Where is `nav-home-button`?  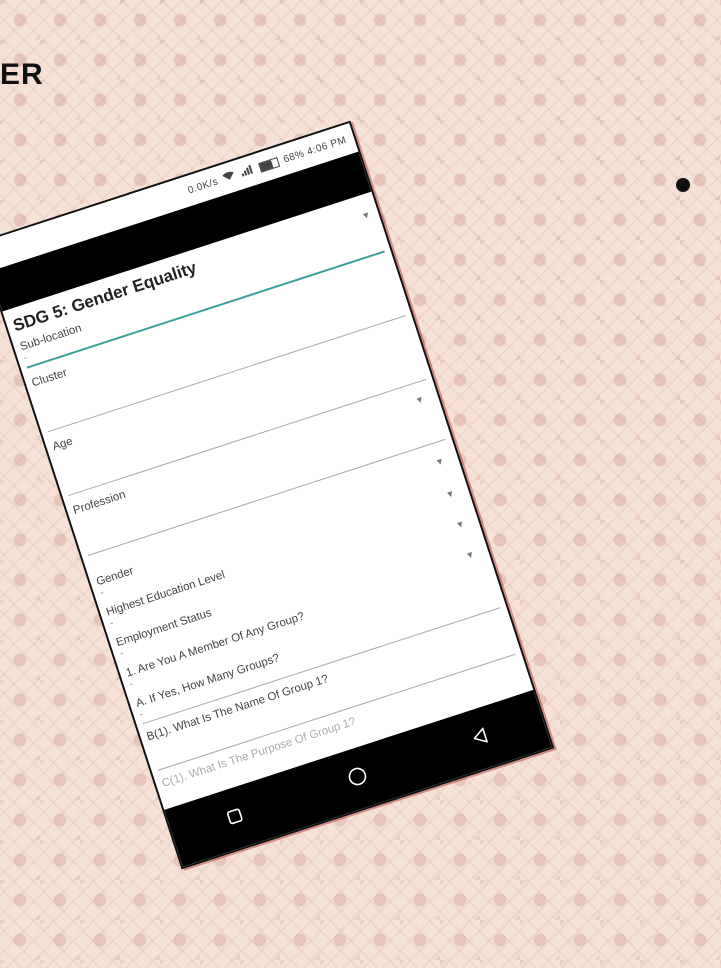
nav-home-button is located at coordinates (358, 778).